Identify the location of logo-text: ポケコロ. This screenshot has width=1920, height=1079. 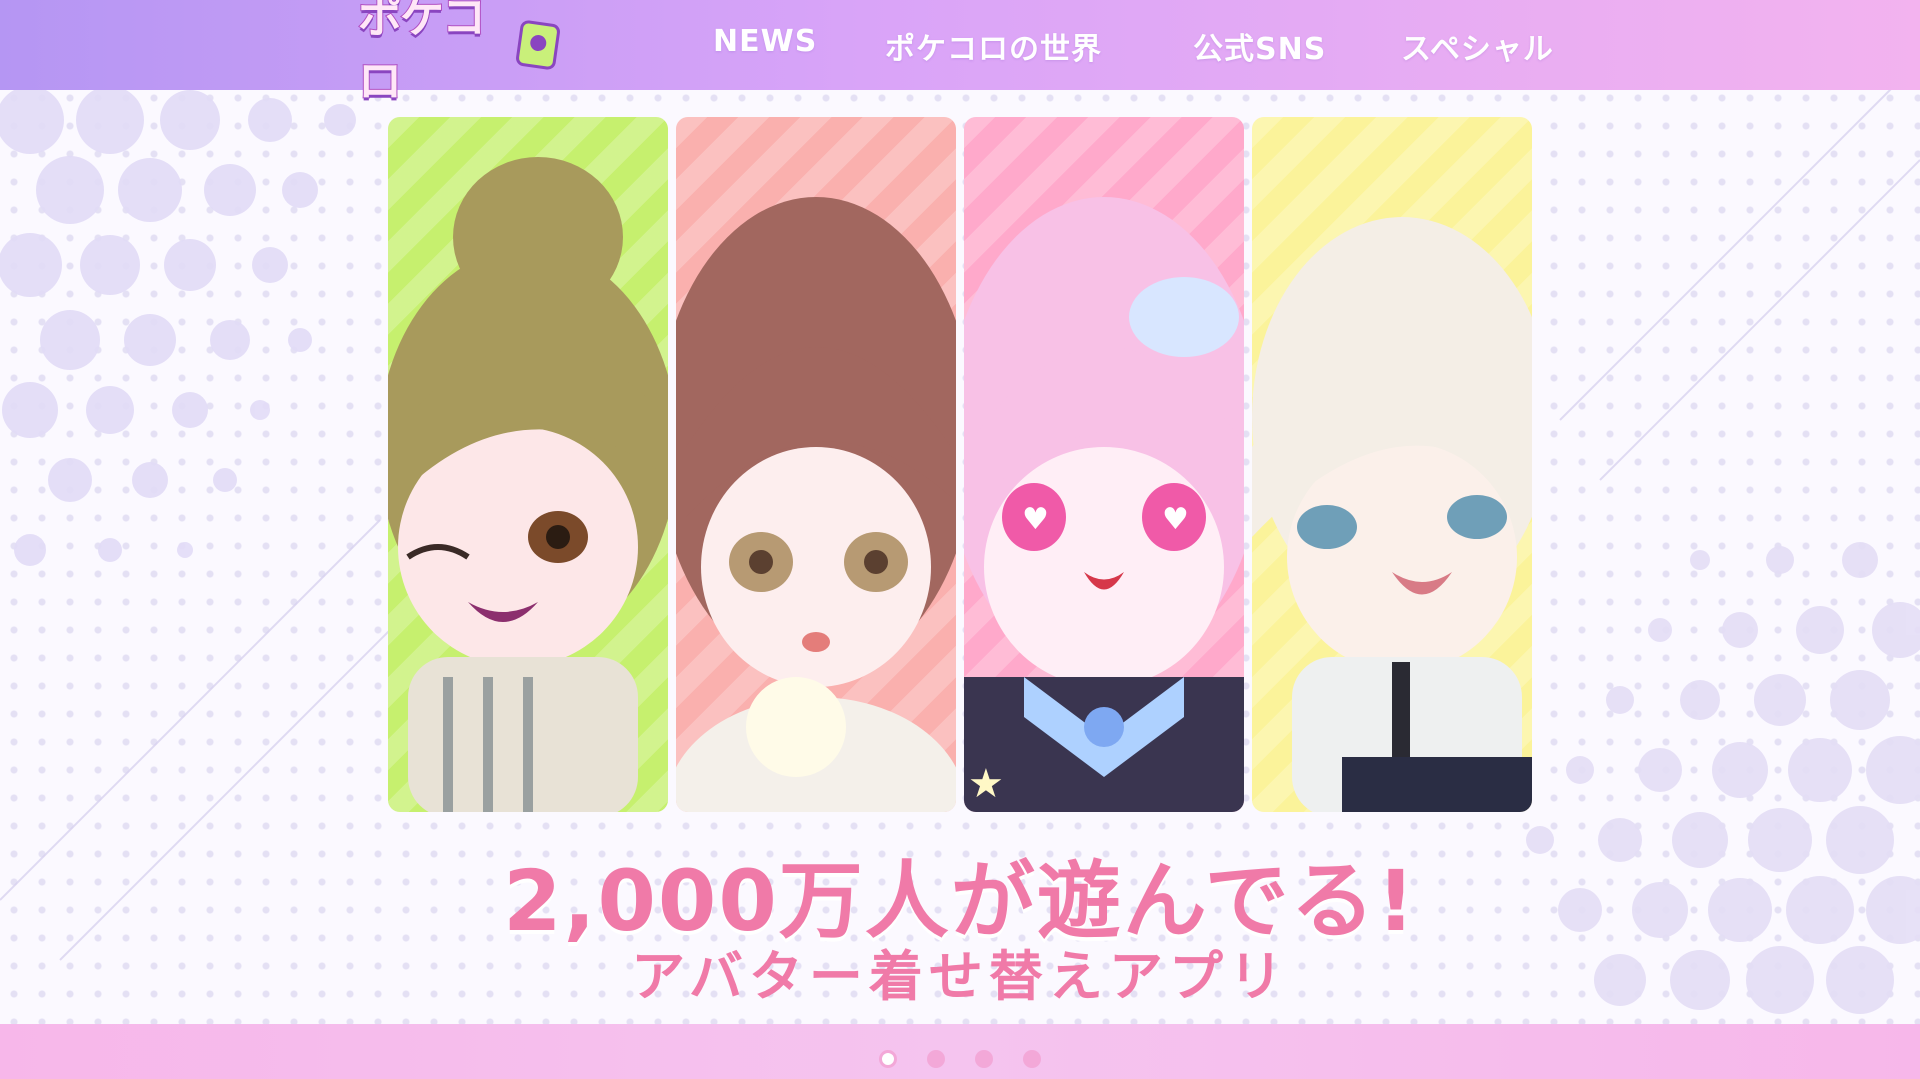
(422, 54).